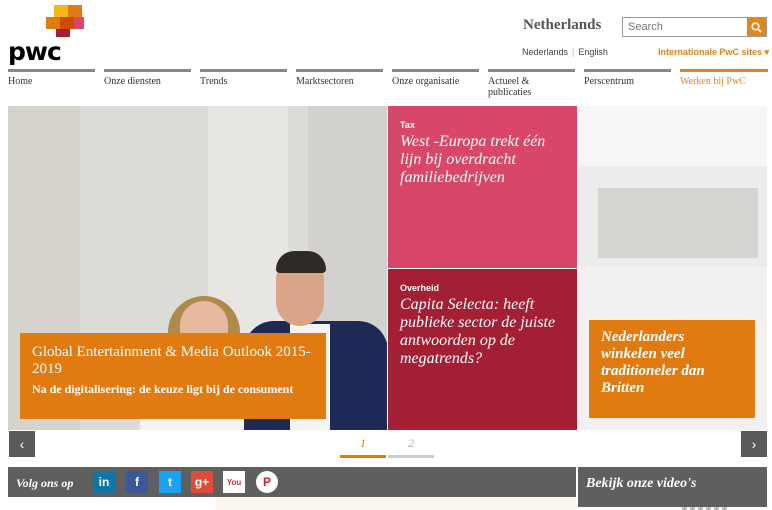 The height and width of the screenshot is (510, 772). What do you see at coordinates (562, 25) in the screenshot?
I see `country-label: Netherlands` at bounding box center [562, 25].